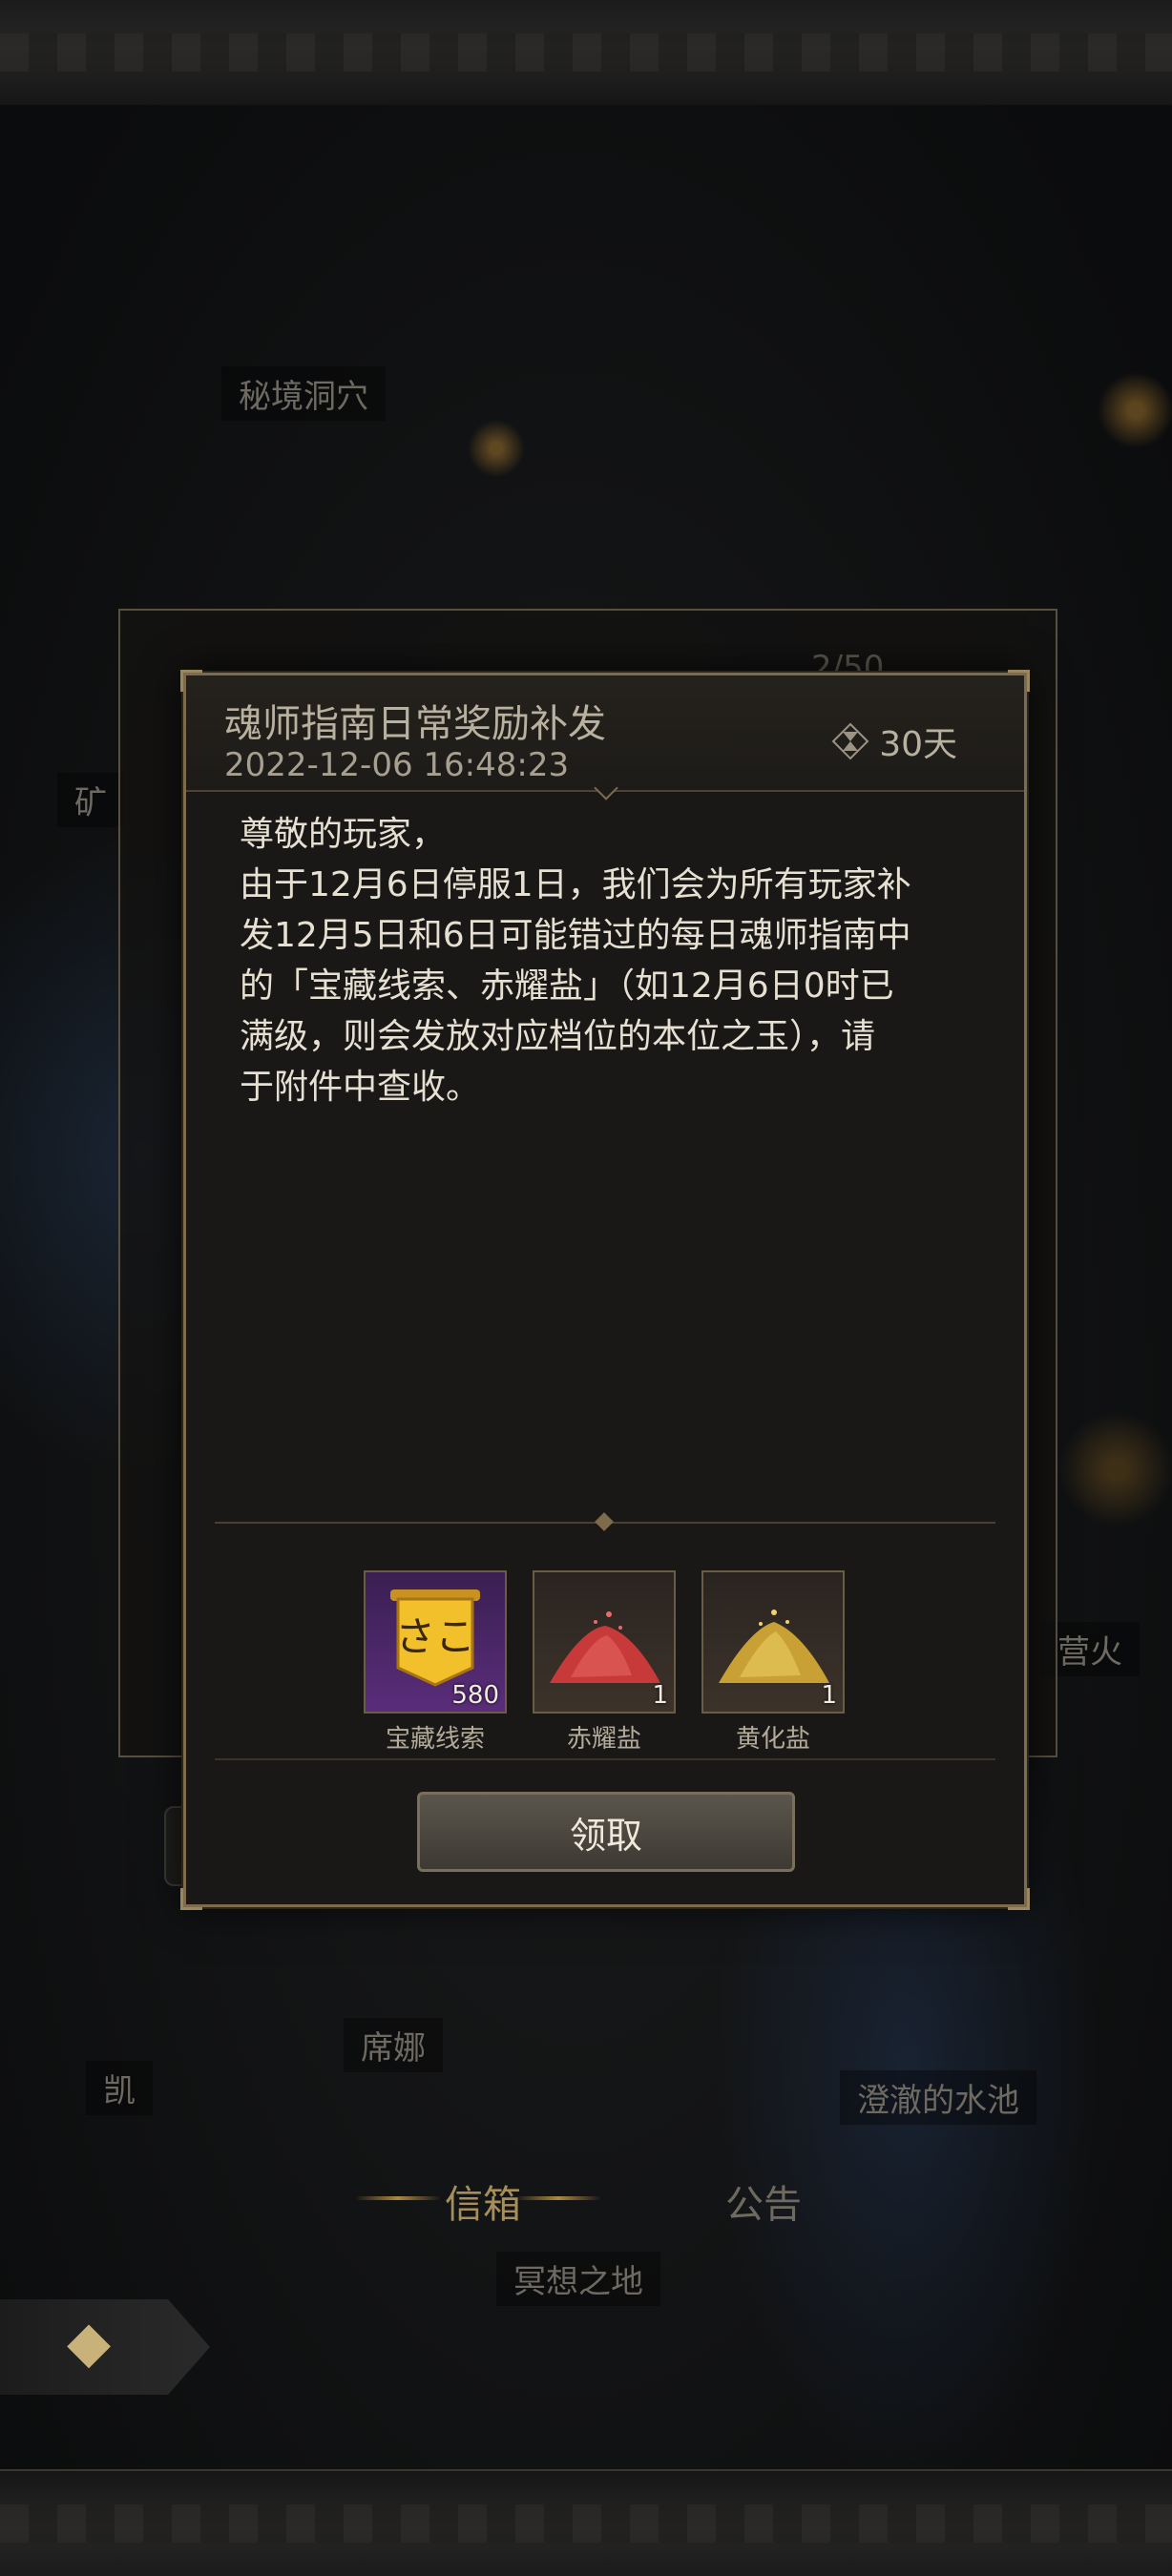  Describe the element at coordinates (938, 2097) in the screenshot. I see `map-label-clear-pool: 澄澈的水池` at that location.